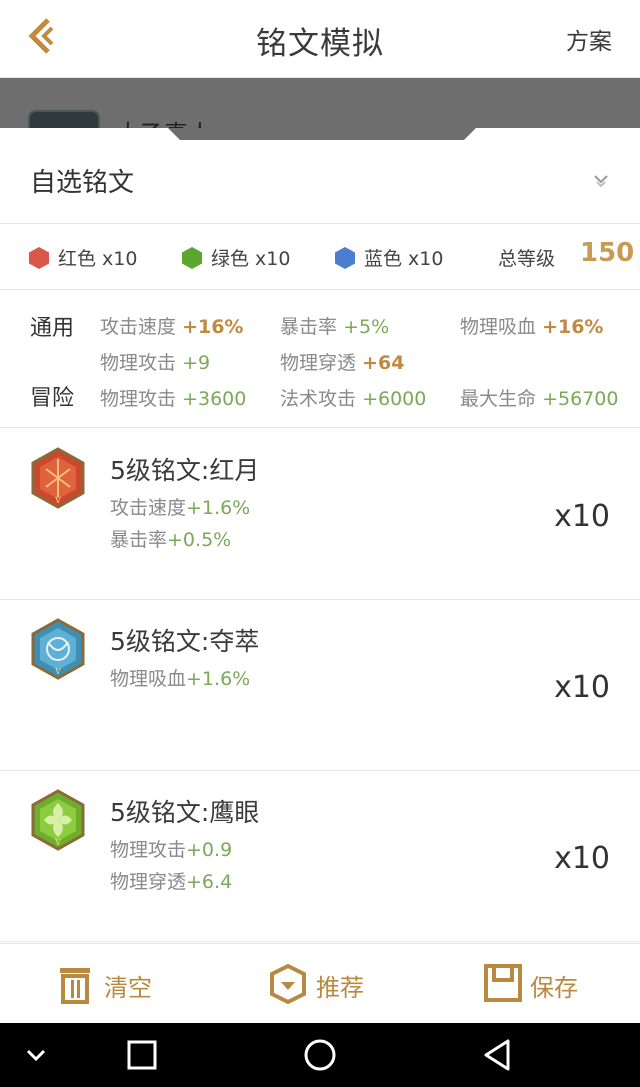 This screenshot has width=640, height=1087. Describe the element at coordinates (171, 850) in the screenshot. I see `rune-stat: 物理攻击+0.9` at that location.